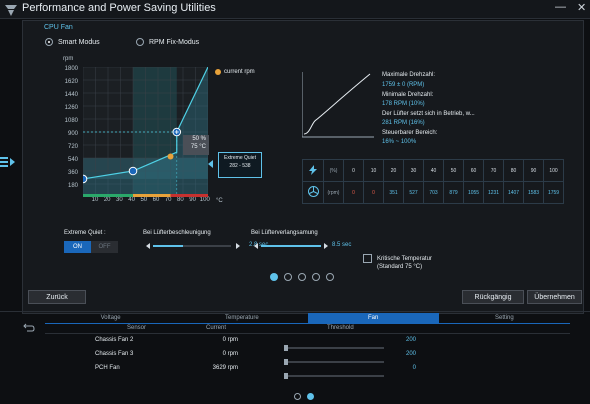 The height and width of the screenshot is (404, 590). Describe the element at coordinates (199, 139) in the screenshot. I see `tooltip-percent: 50 %` at that location.